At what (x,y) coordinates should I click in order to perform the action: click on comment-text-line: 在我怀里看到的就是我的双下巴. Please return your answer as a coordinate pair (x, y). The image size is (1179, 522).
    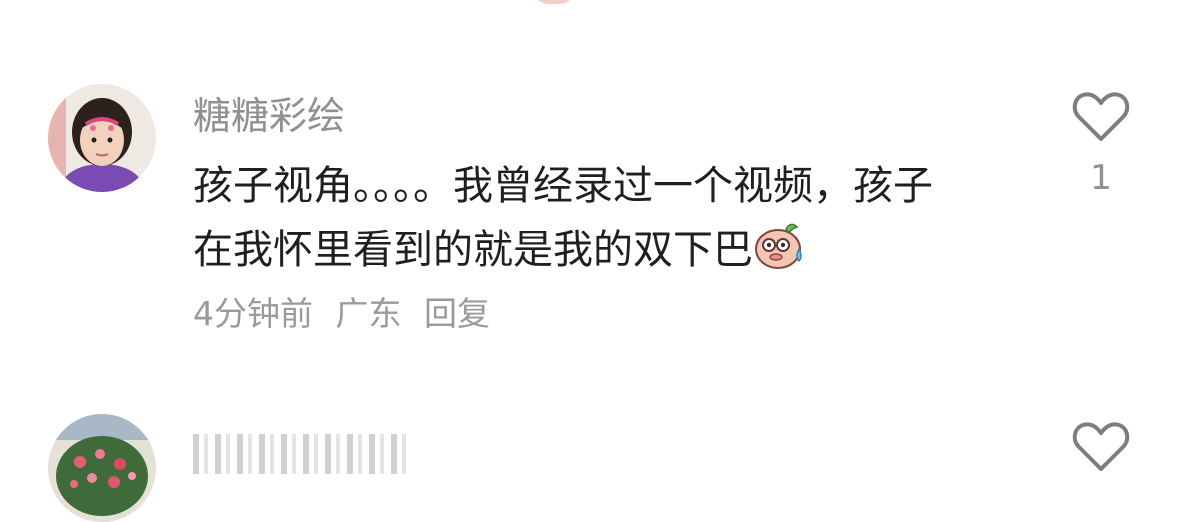
    Looking at the image, I should click on (623, 250).